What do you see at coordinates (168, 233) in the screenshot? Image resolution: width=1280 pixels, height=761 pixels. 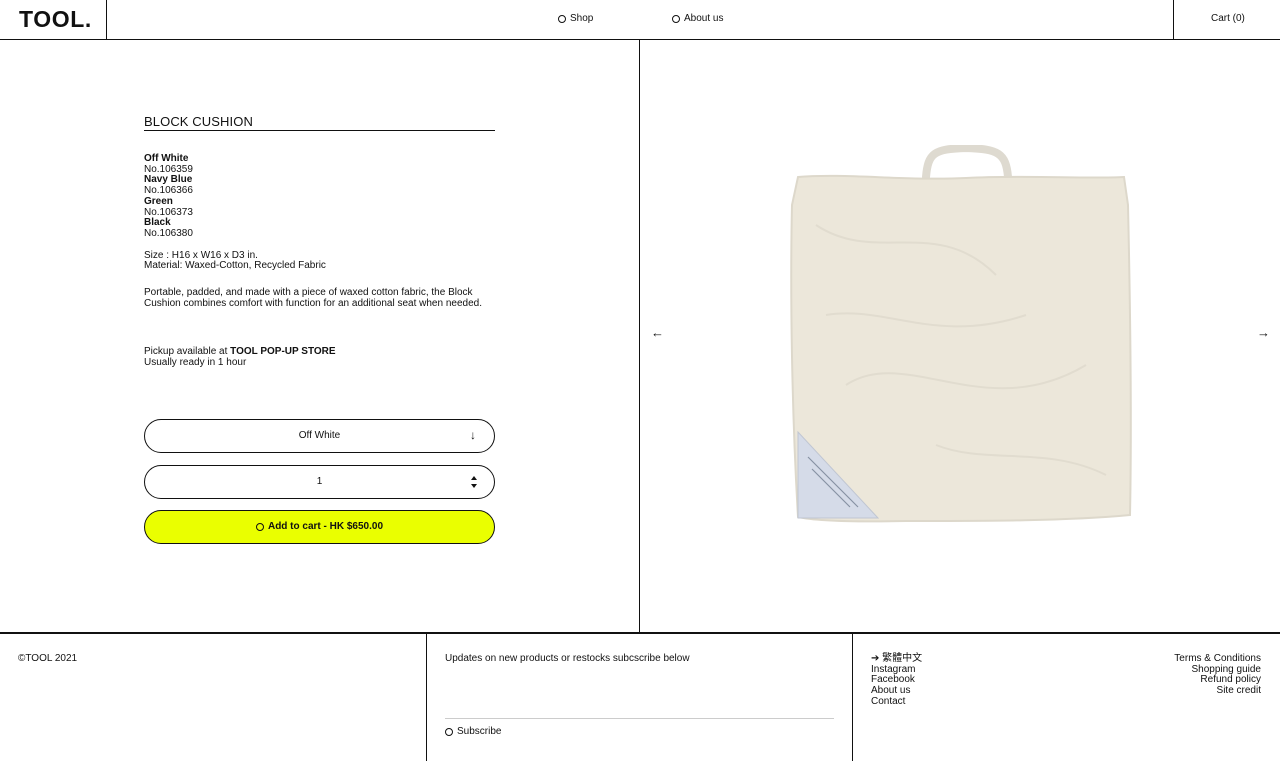 I see `variant-number: No.106380` at bounding box center [168, 233].